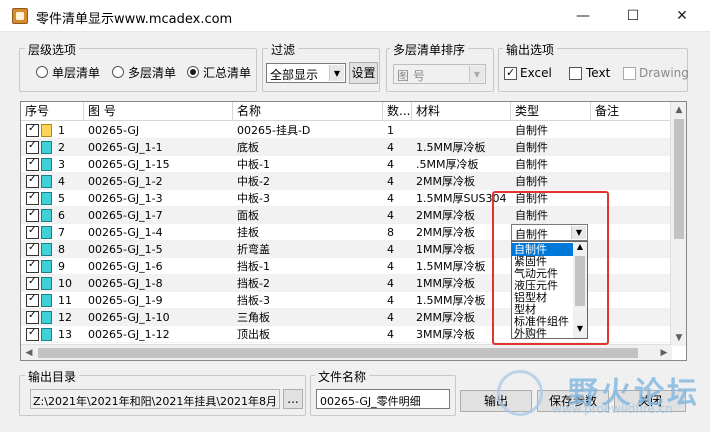 This screenshot has height=432, width=710. I want to click on excel-checkbox, so click(510, 73).